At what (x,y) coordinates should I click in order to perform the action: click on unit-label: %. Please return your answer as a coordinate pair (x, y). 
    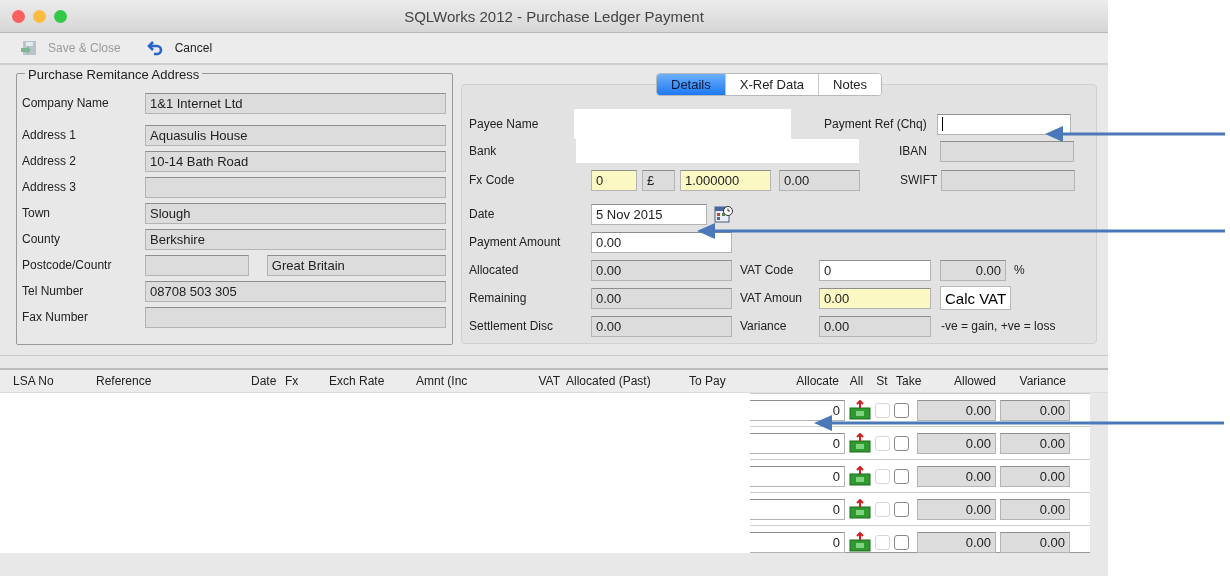
    Looking at the image, I should click on (1019, 270).